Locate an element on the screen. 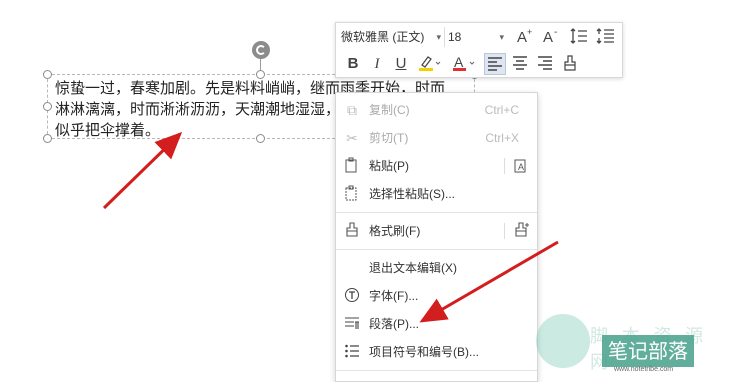  arrow-to-text-box is located at coordinates (142, 170).